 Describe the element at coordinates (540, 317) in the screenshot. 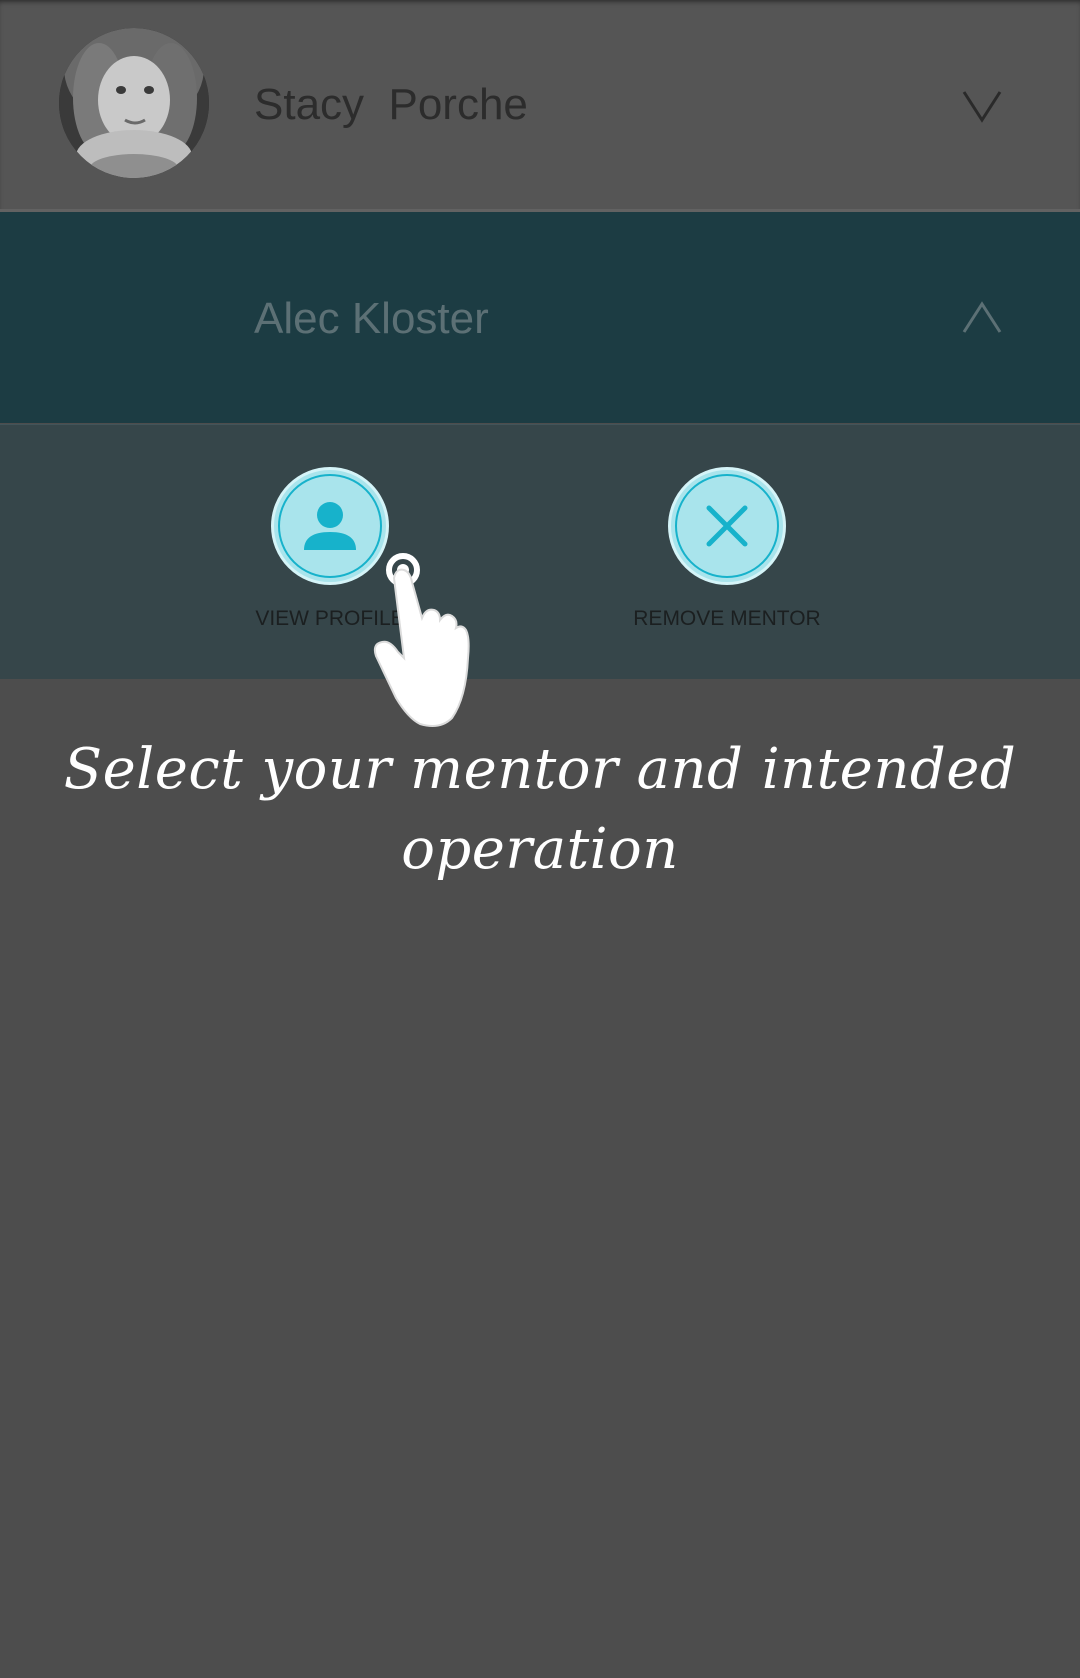

I see `mentor-row-alec` at that location.